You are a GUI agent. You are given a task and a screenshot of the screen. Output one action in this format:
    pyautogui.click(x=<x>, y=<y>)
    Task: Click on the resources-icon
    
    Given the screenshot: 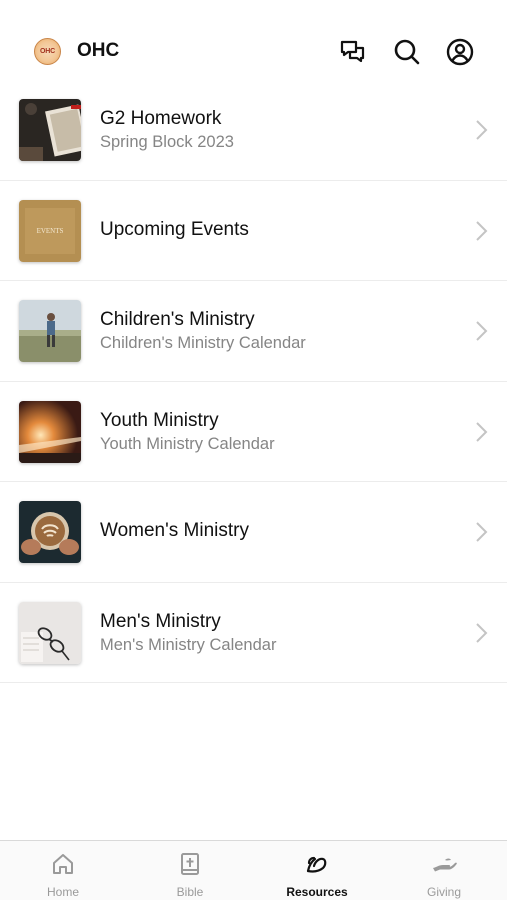 What is the action you would take?
    pyautogui.click(x=317, y=864)
    